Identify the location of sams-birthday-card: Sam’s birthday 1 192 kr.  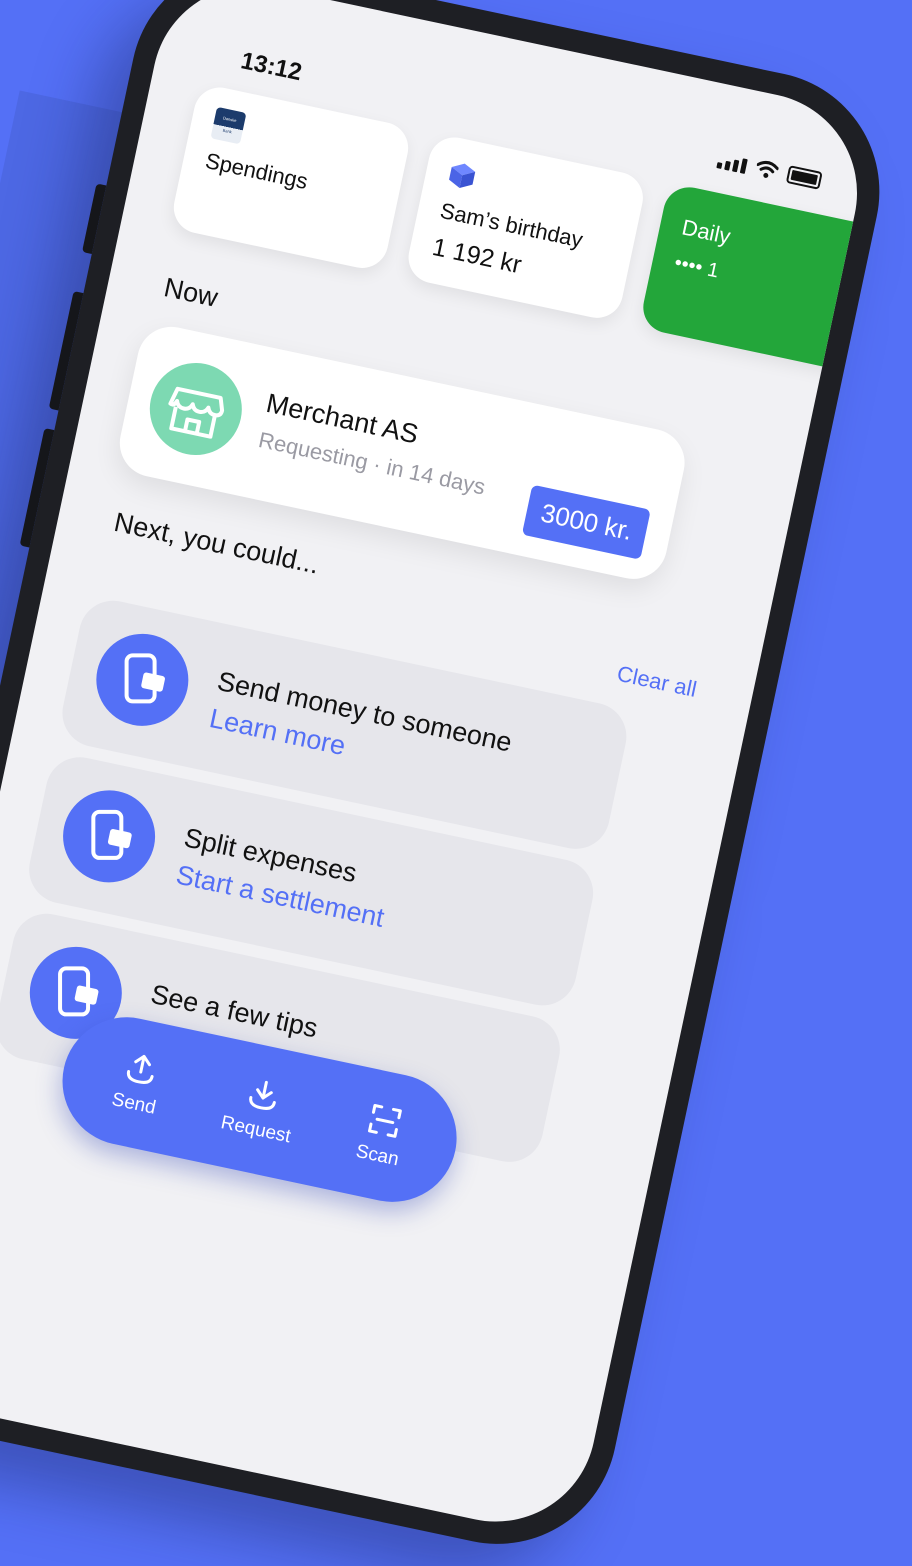
(525, 227).